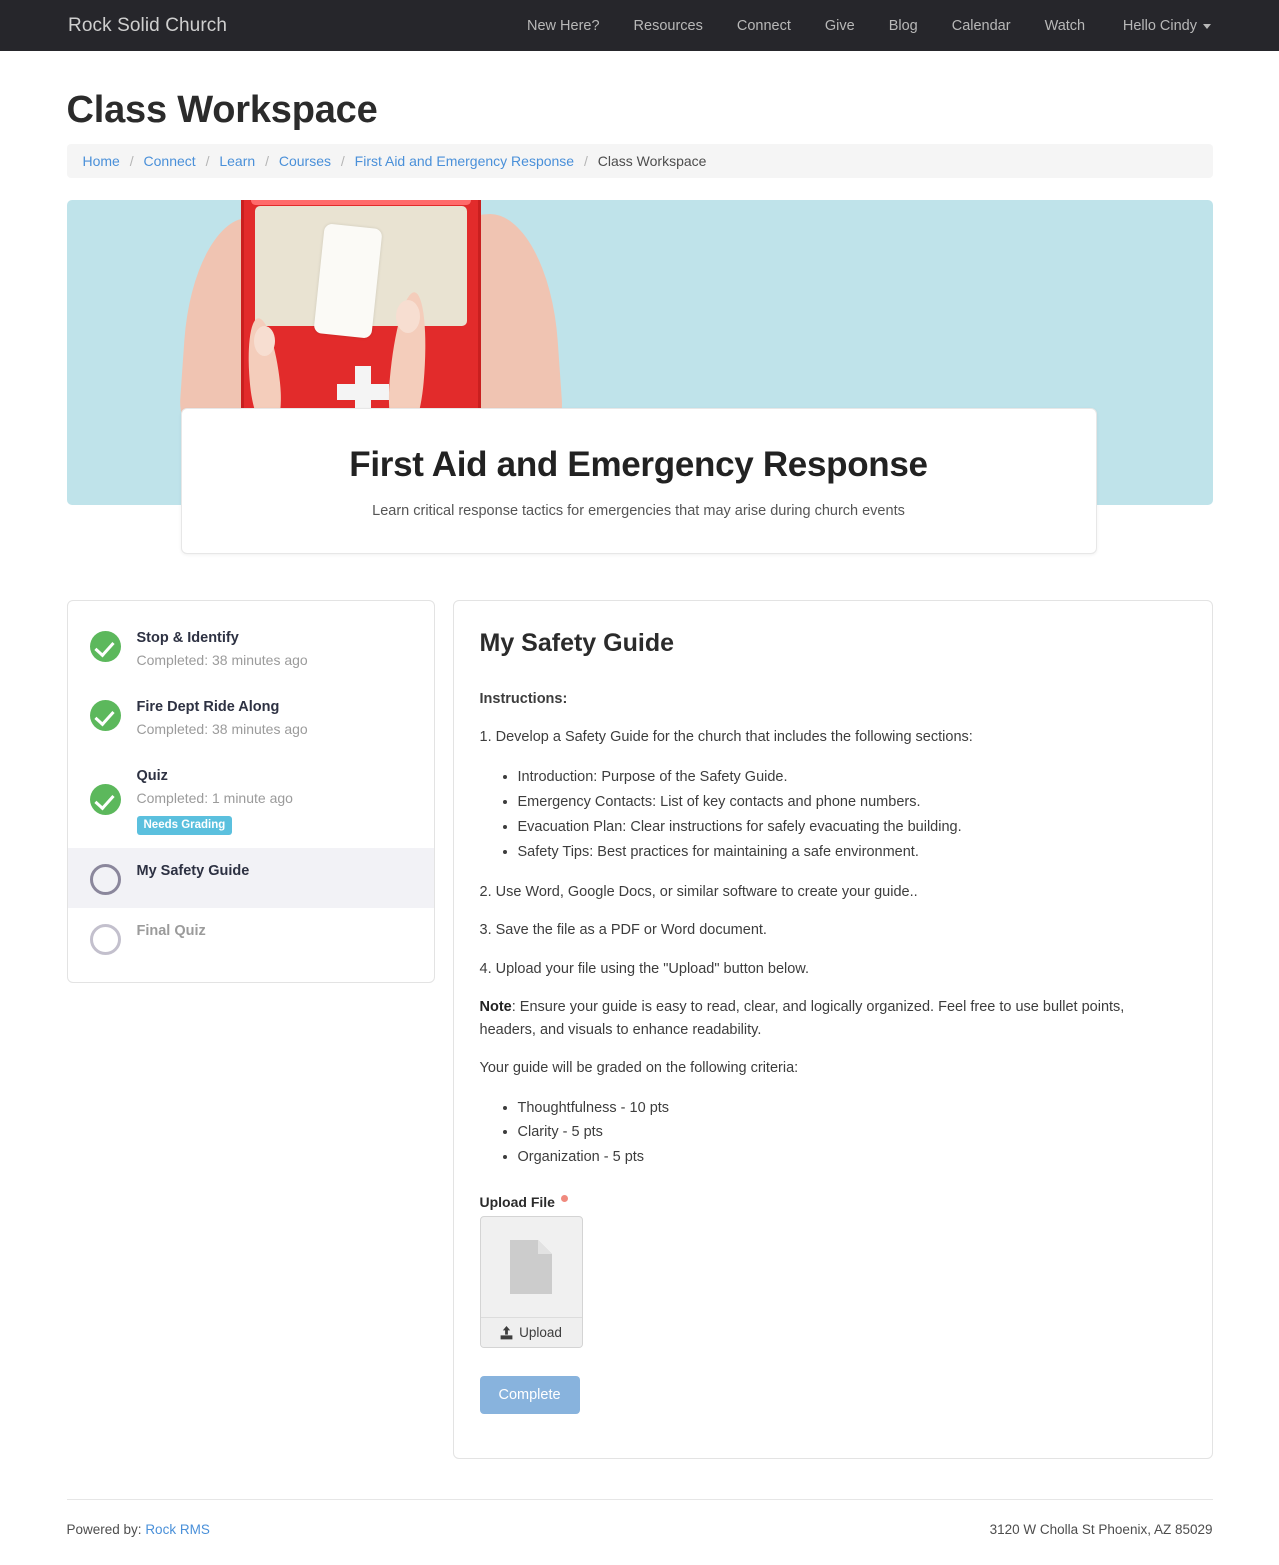  Describe the element at coordinates (850, 1108) in the screenshot. I see `list-item: Thoughtfulness - 10 pts` at that location.